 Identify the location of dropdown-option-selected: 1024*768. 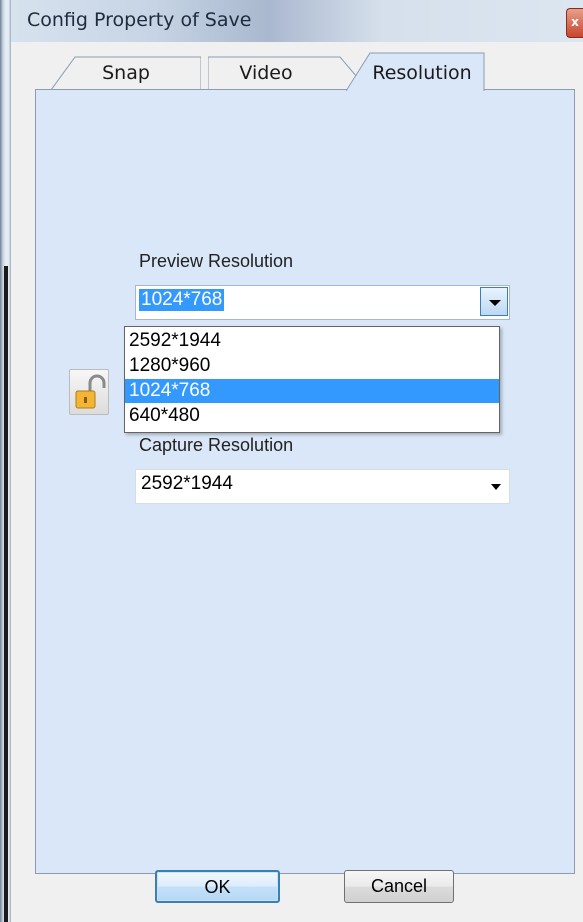
(312, 391).